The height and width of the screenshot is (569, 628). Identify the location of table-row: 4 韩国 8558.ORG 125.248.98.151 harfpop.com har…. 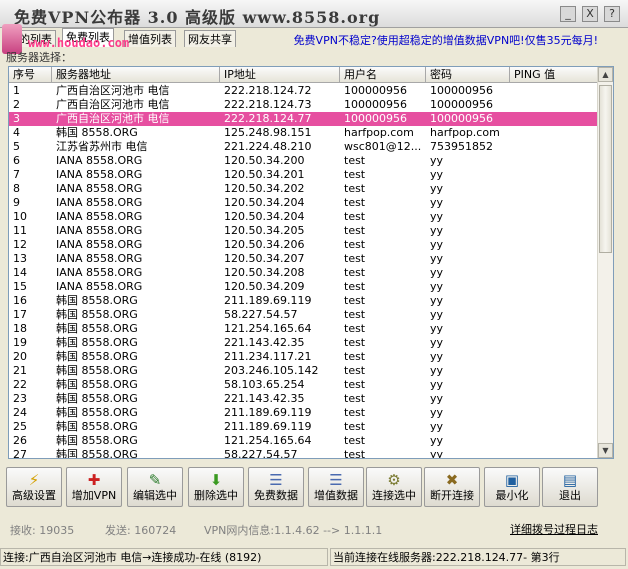
(304, 133).